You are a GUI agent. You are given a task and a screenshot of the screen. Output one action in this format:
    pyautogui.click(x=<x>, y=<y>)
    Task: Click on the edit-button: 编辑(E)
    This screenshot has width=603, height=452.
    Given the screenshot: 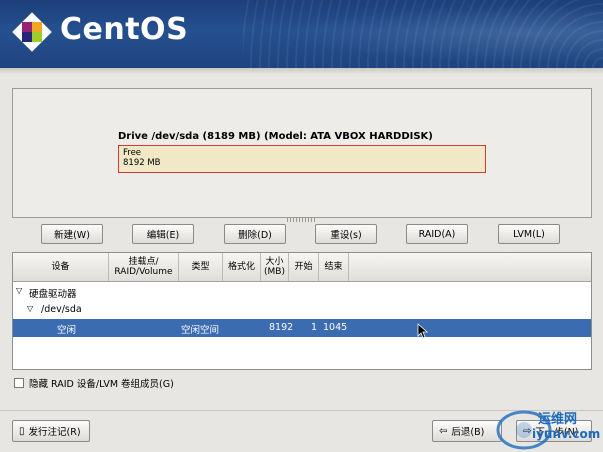 What is the action you would take?
    pyautogui.click(x=163, y=234)
    